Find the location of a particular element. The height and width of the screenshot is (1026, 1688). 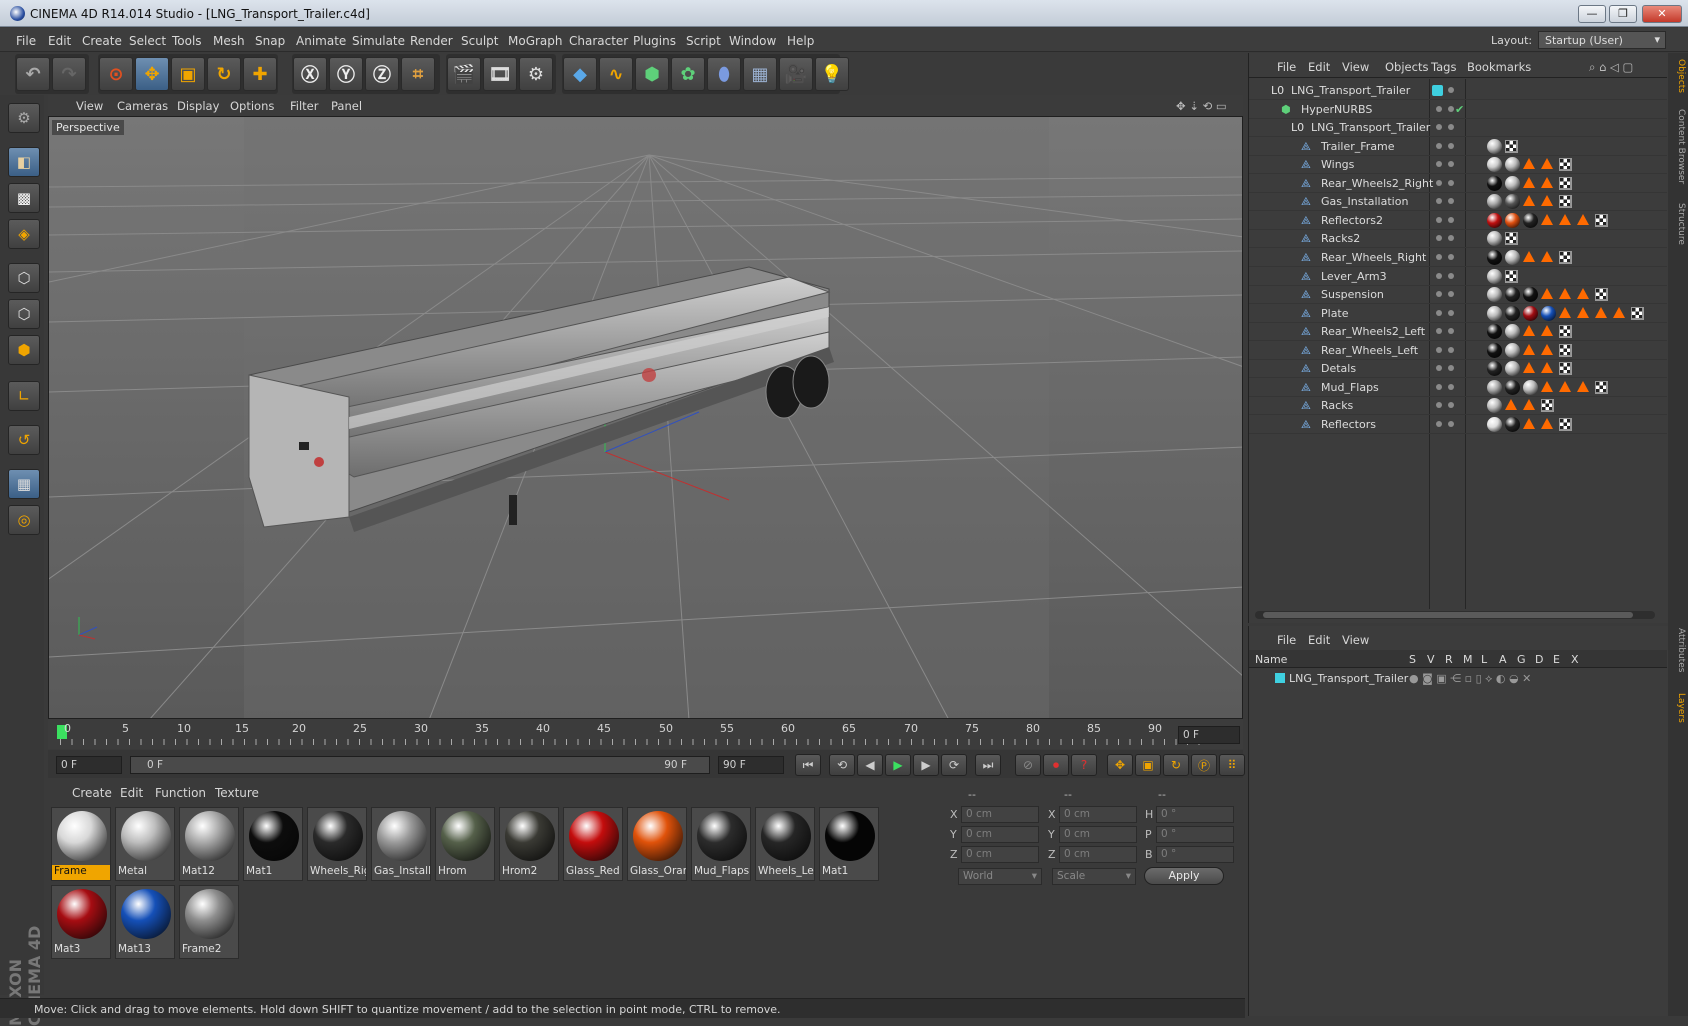

spline-icon: ∿ is located at coordinates (616, 74).